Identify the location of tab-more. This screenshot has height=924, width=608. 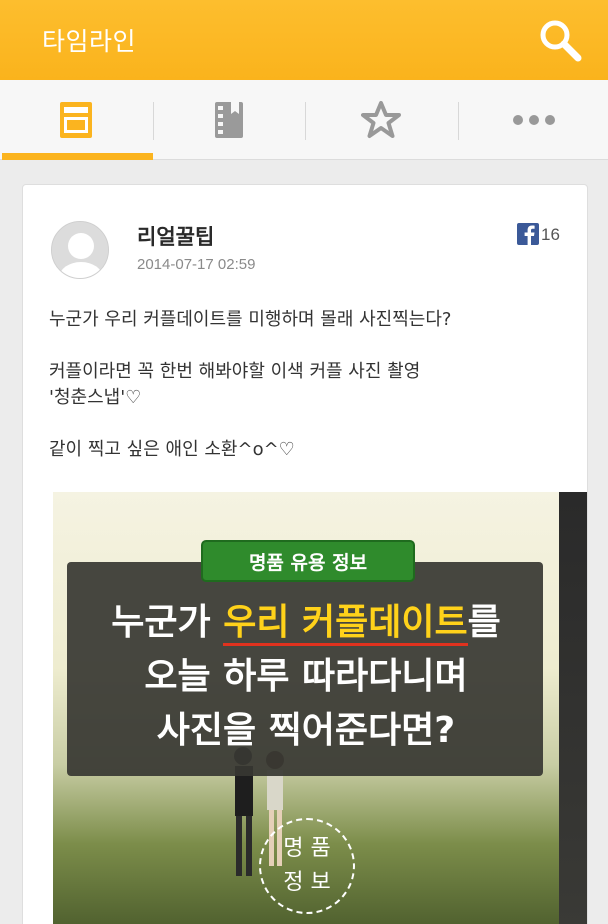
(533, 120).